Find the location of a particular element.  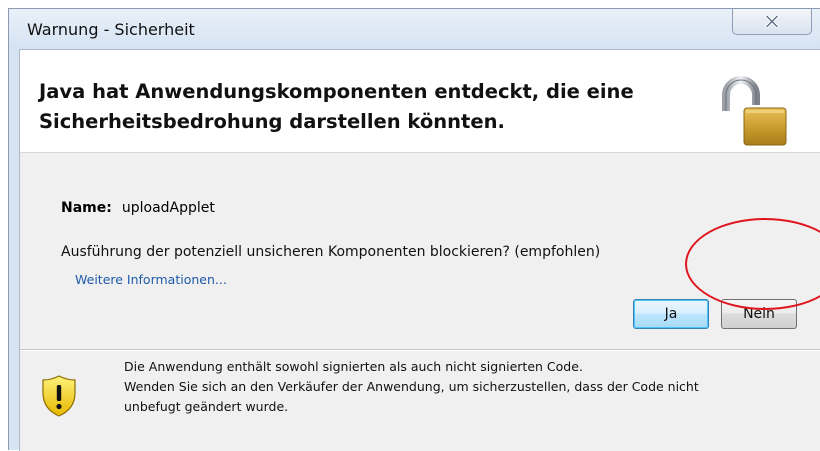

footer-divider is located at coordinates (420, 350).